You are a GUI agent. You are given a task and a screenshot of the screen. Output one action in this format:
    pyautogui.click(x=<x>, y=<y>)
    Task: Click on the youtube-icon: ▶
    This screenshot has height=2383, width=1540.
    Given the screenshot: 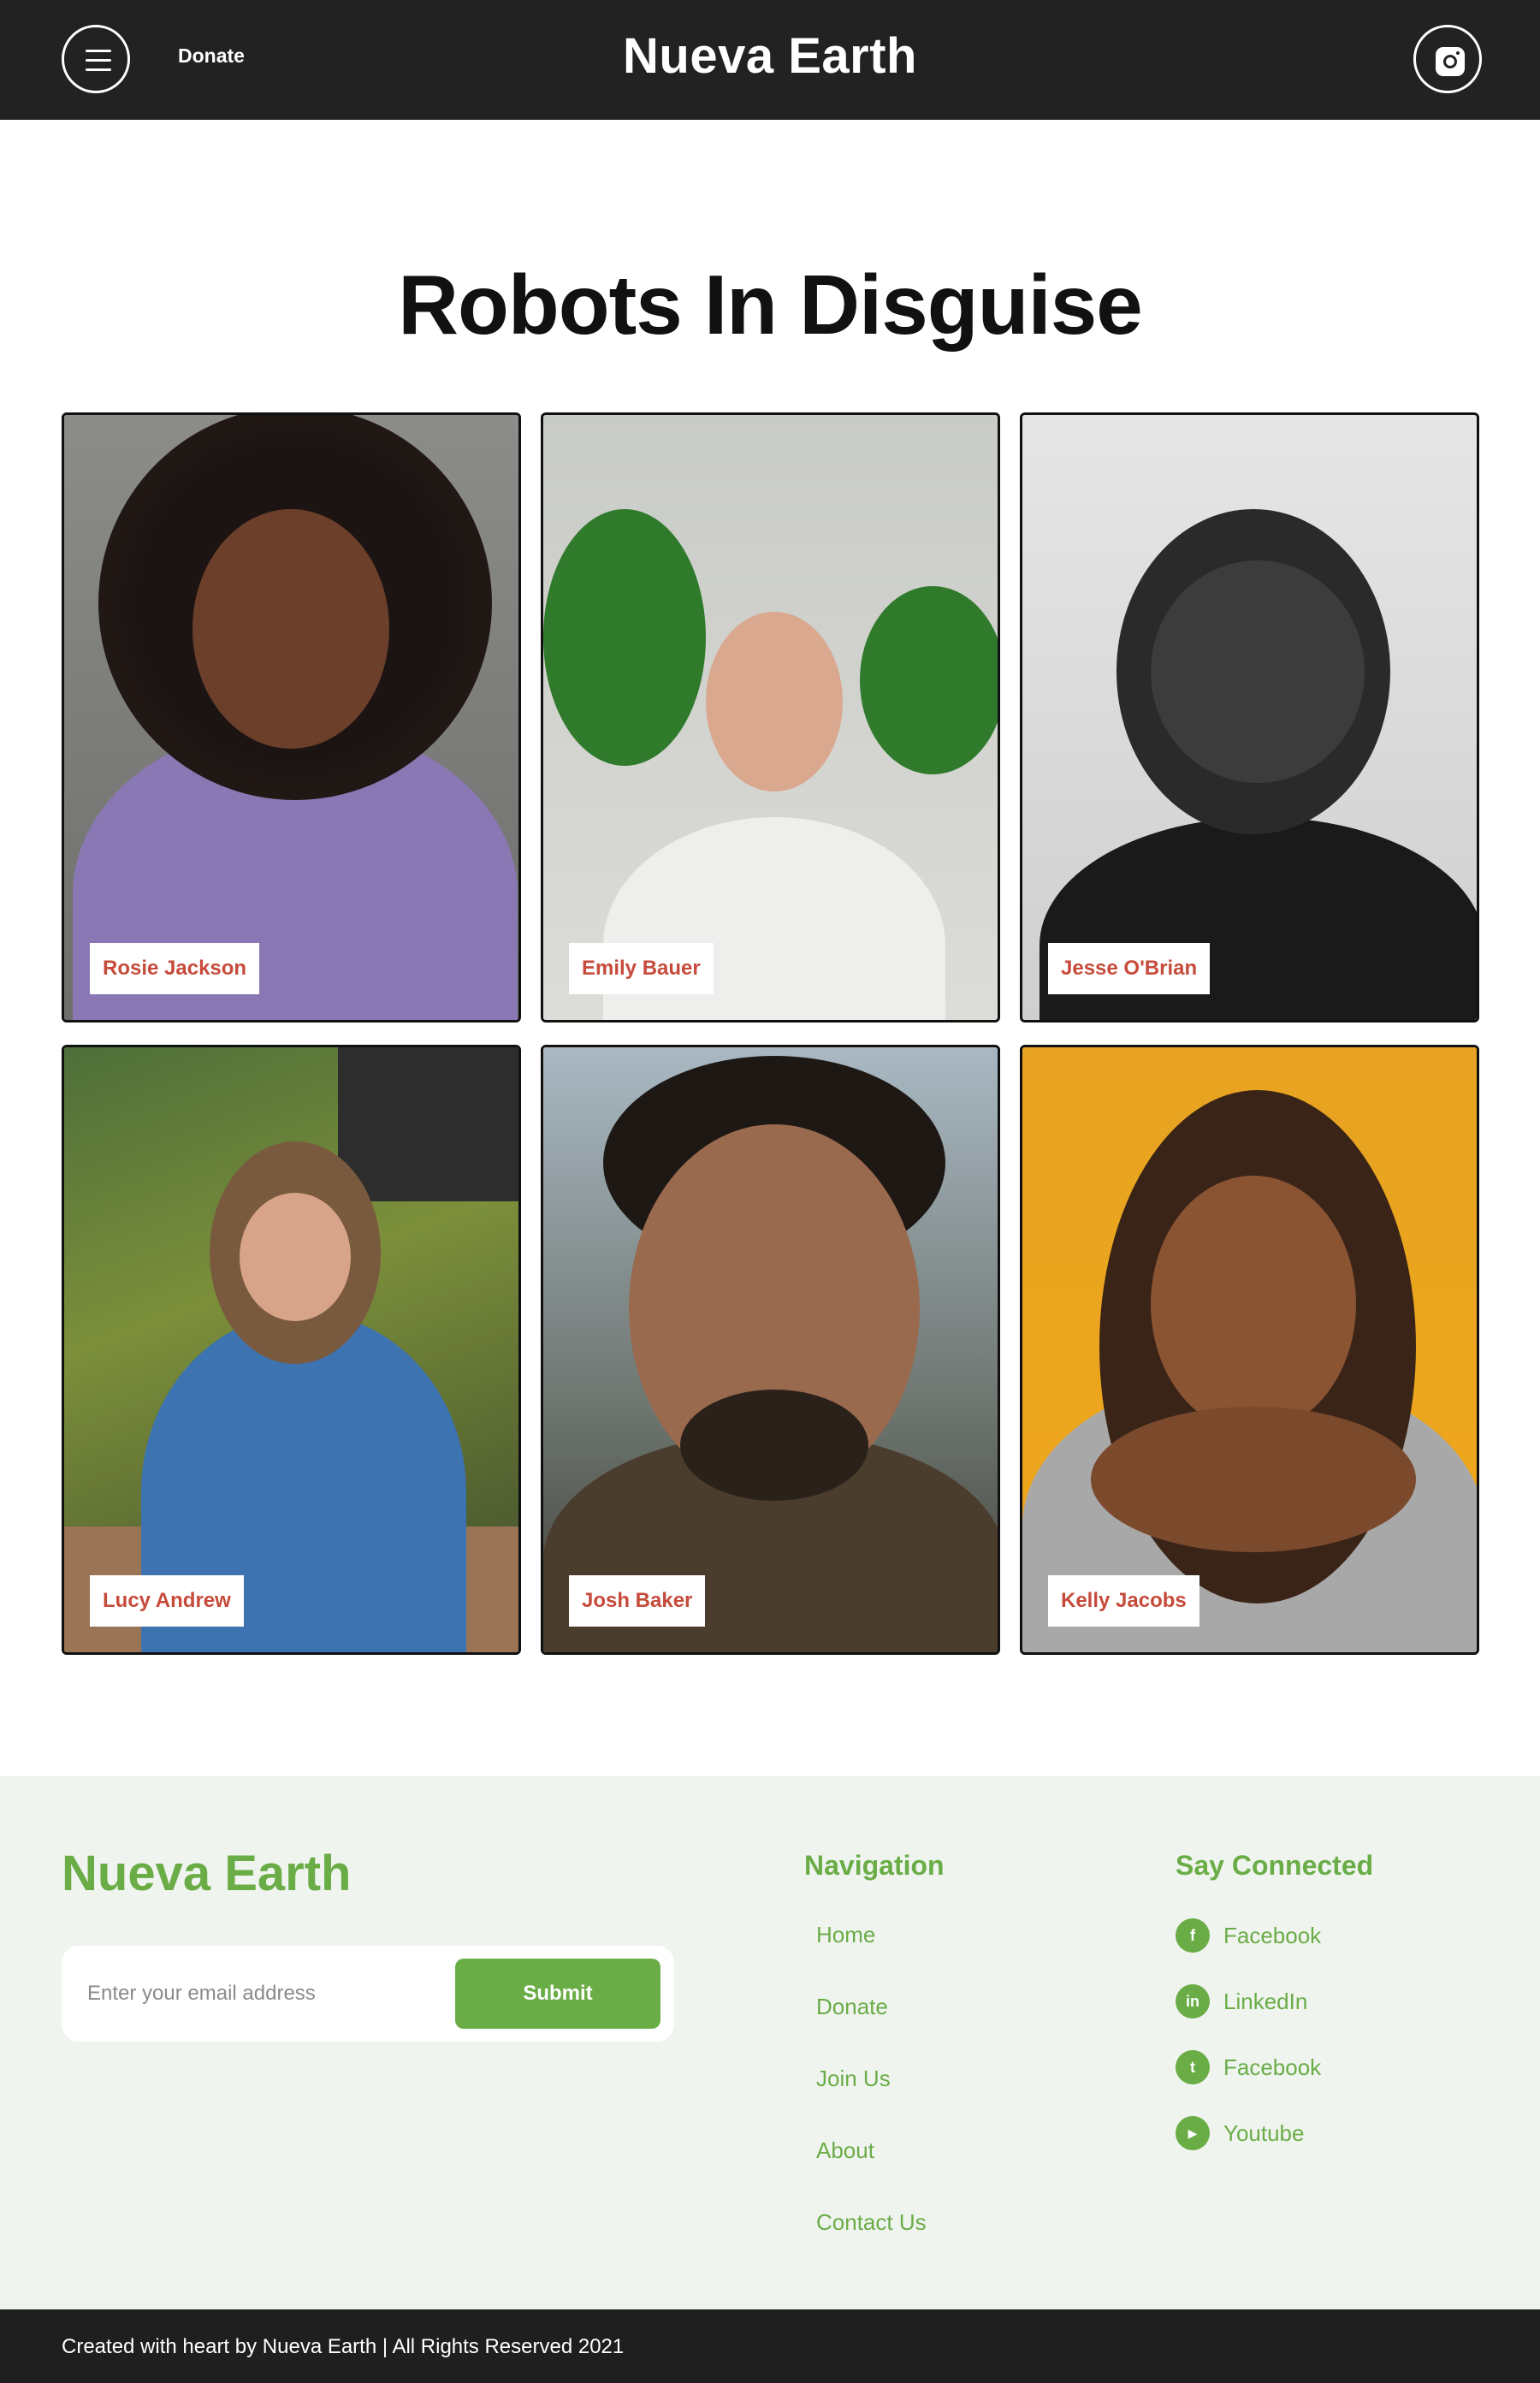 What is the action you would take?
    pyautogui.click(x=1193, y=2133)
    